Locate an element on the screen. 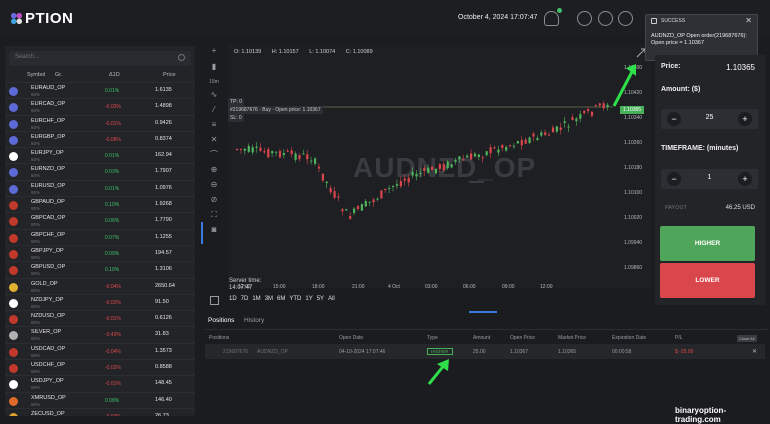 This screenshot has width=770, height=424. layout-grid-icon is located at coordinates (214, 300).